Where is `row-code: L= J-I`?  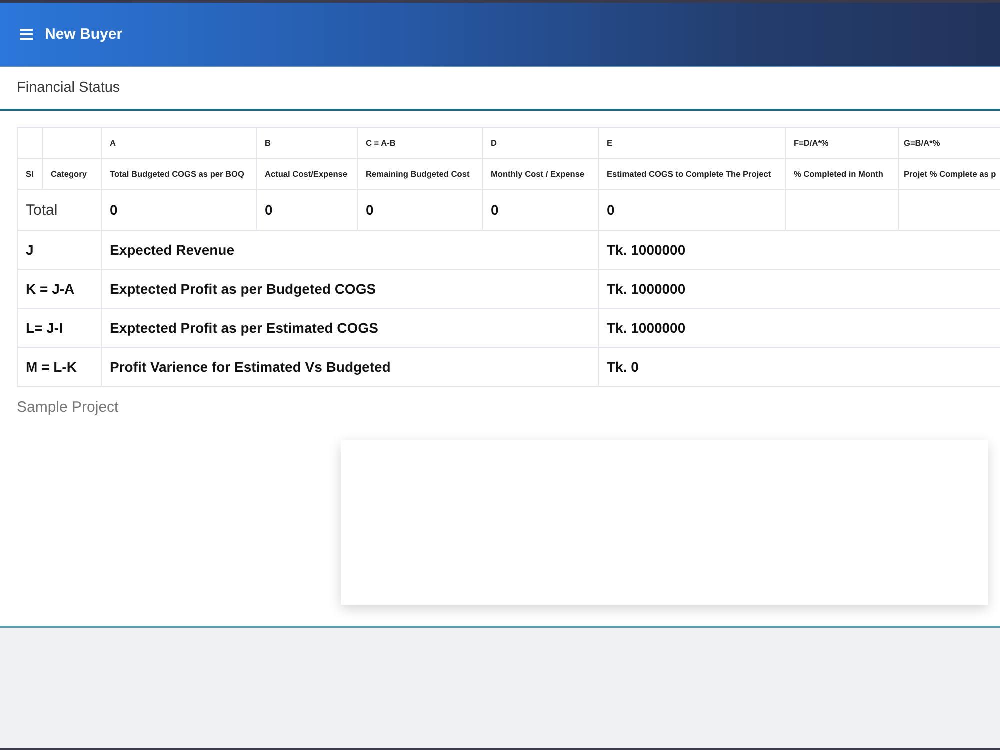 row-code: L= J-I is located at coordinates (60, 328).